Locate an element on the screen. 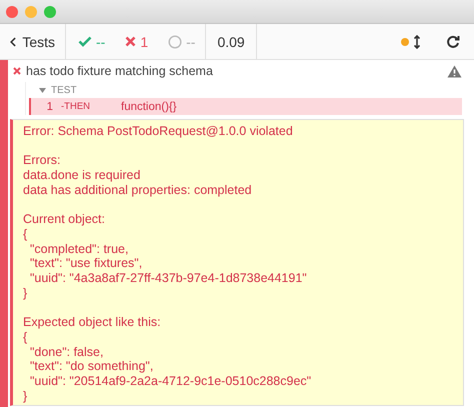  reload-icon is located at coordinates (453, 41).